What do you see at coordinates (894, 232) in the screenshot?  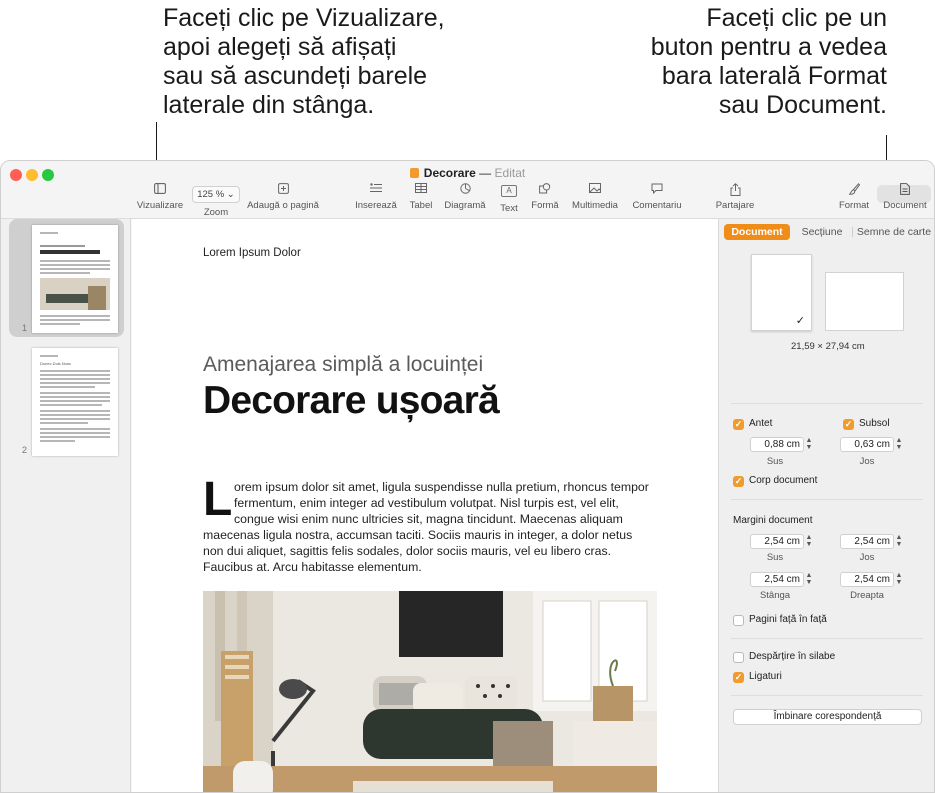 I see `tab-bookmarks: Semne de carte` at bounding box center [894, 232].